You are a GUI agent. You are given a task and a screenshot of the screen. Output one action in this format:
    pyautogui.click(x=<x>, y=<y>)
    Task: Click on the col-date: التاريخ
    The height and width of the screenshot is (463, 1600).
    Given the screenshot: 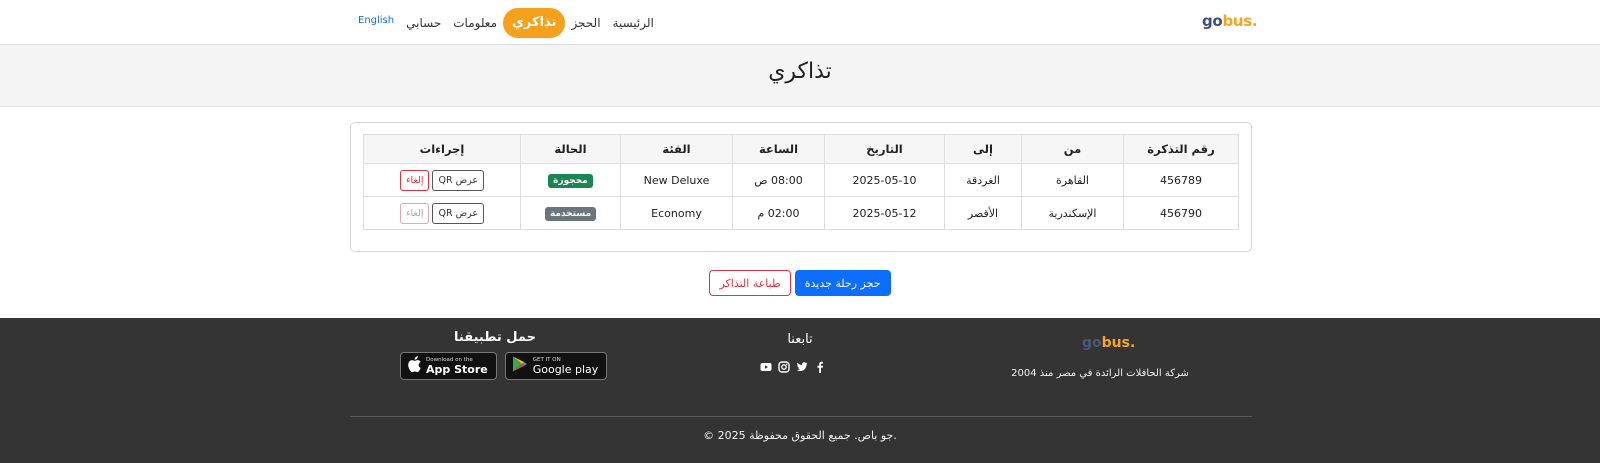 What is the action you would take?
    pyautogui.click(x=884, y=149)
    